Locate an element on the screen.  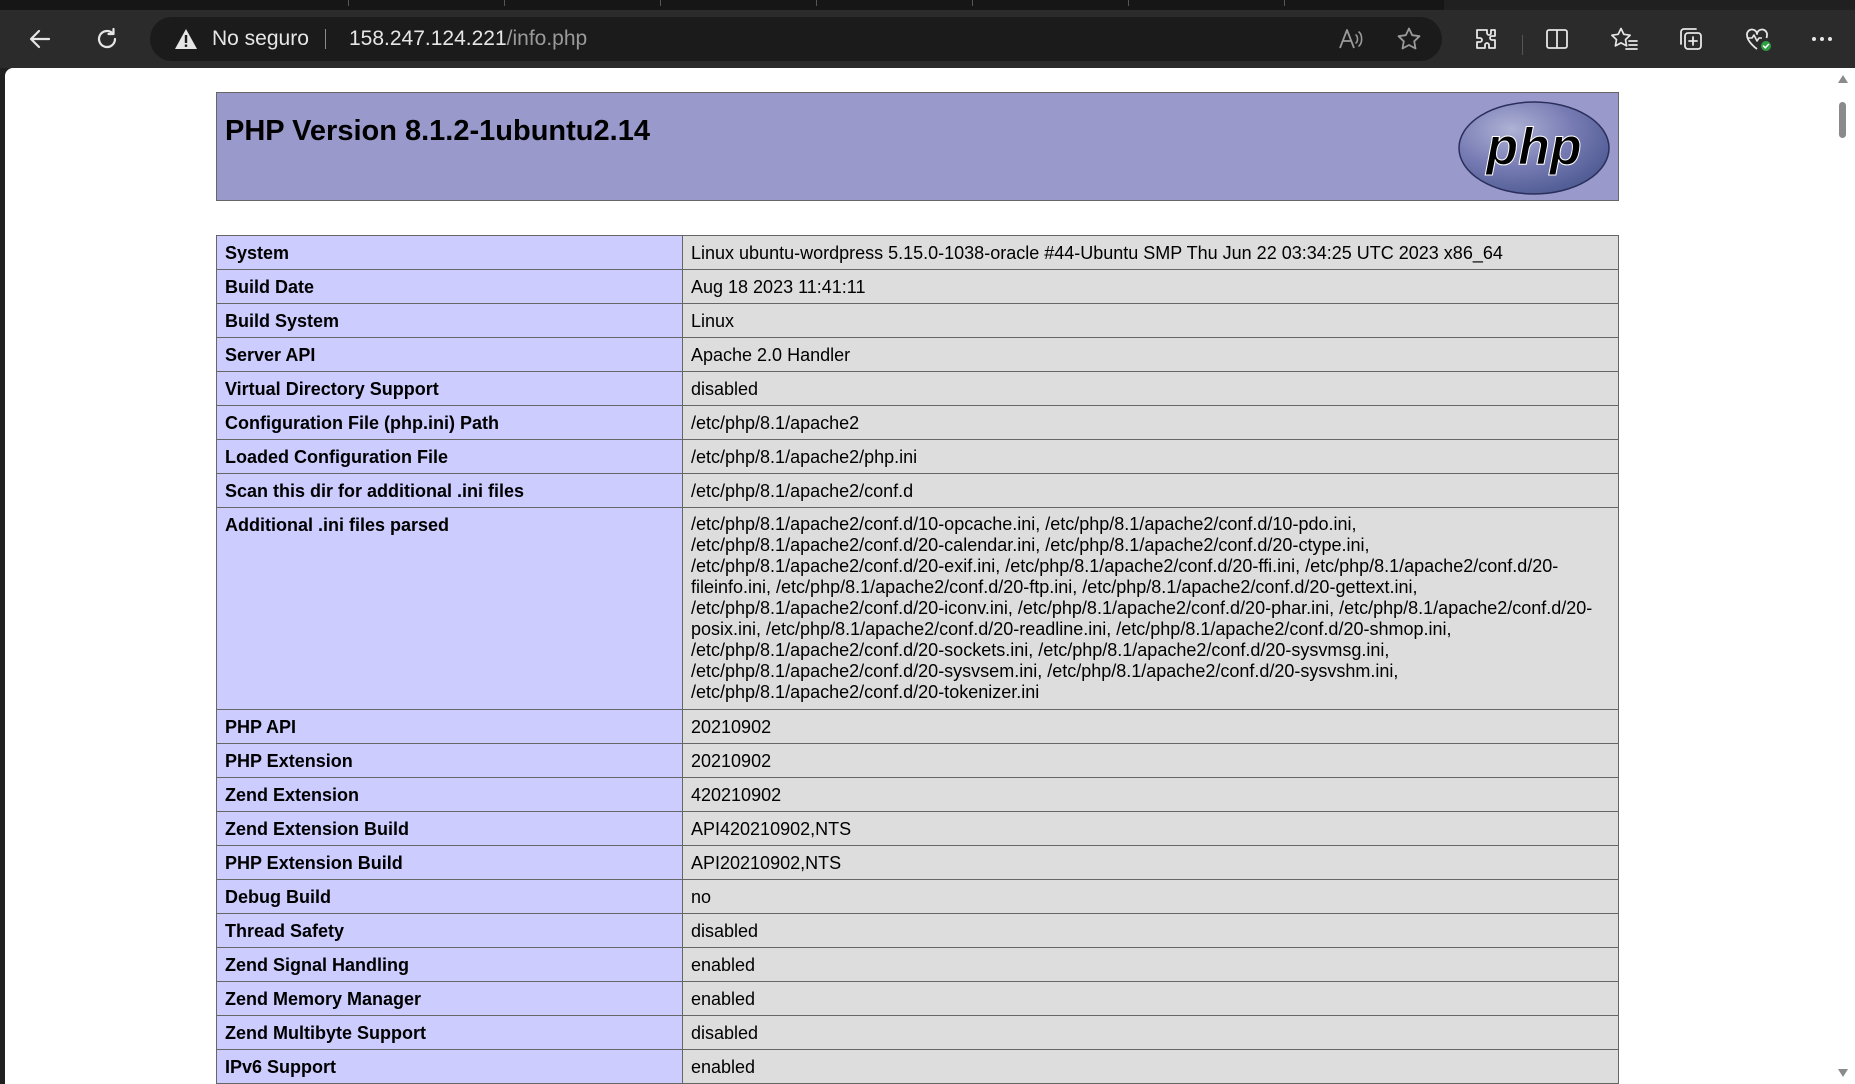
row-value: Linux is located at coordinates (1150, 320).